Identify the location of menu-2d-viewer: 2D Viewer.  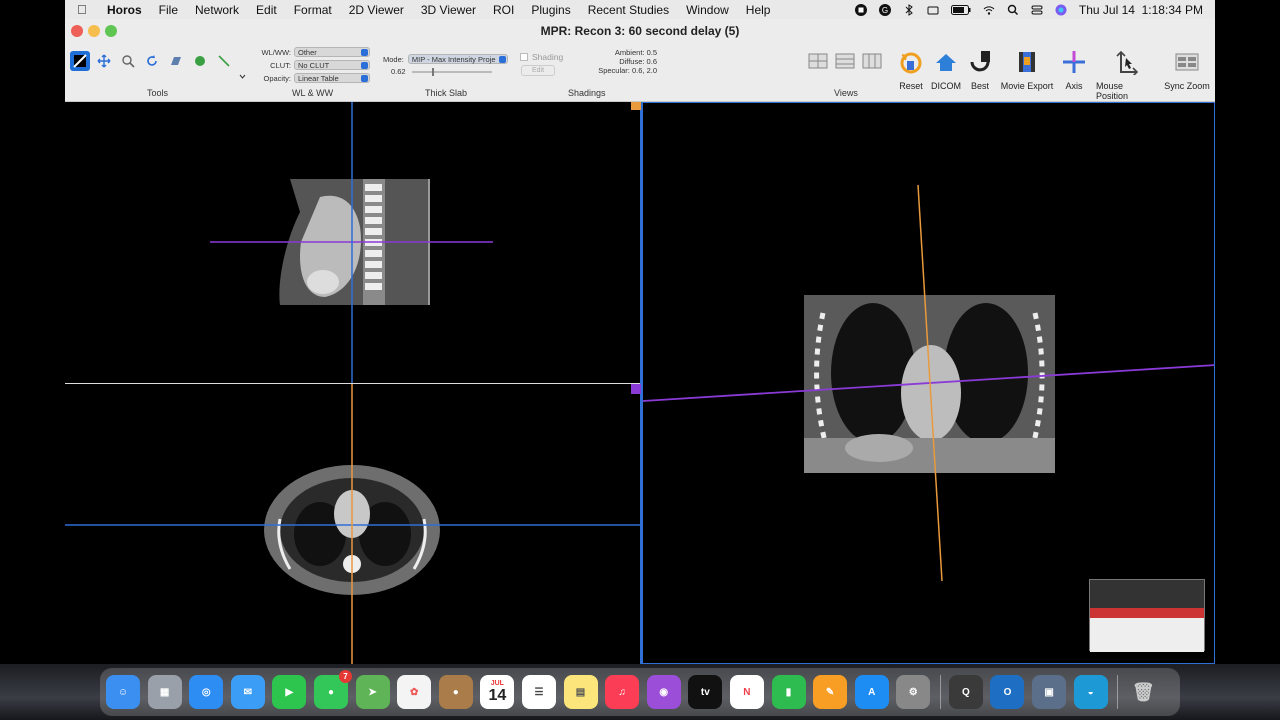
(376, 10).